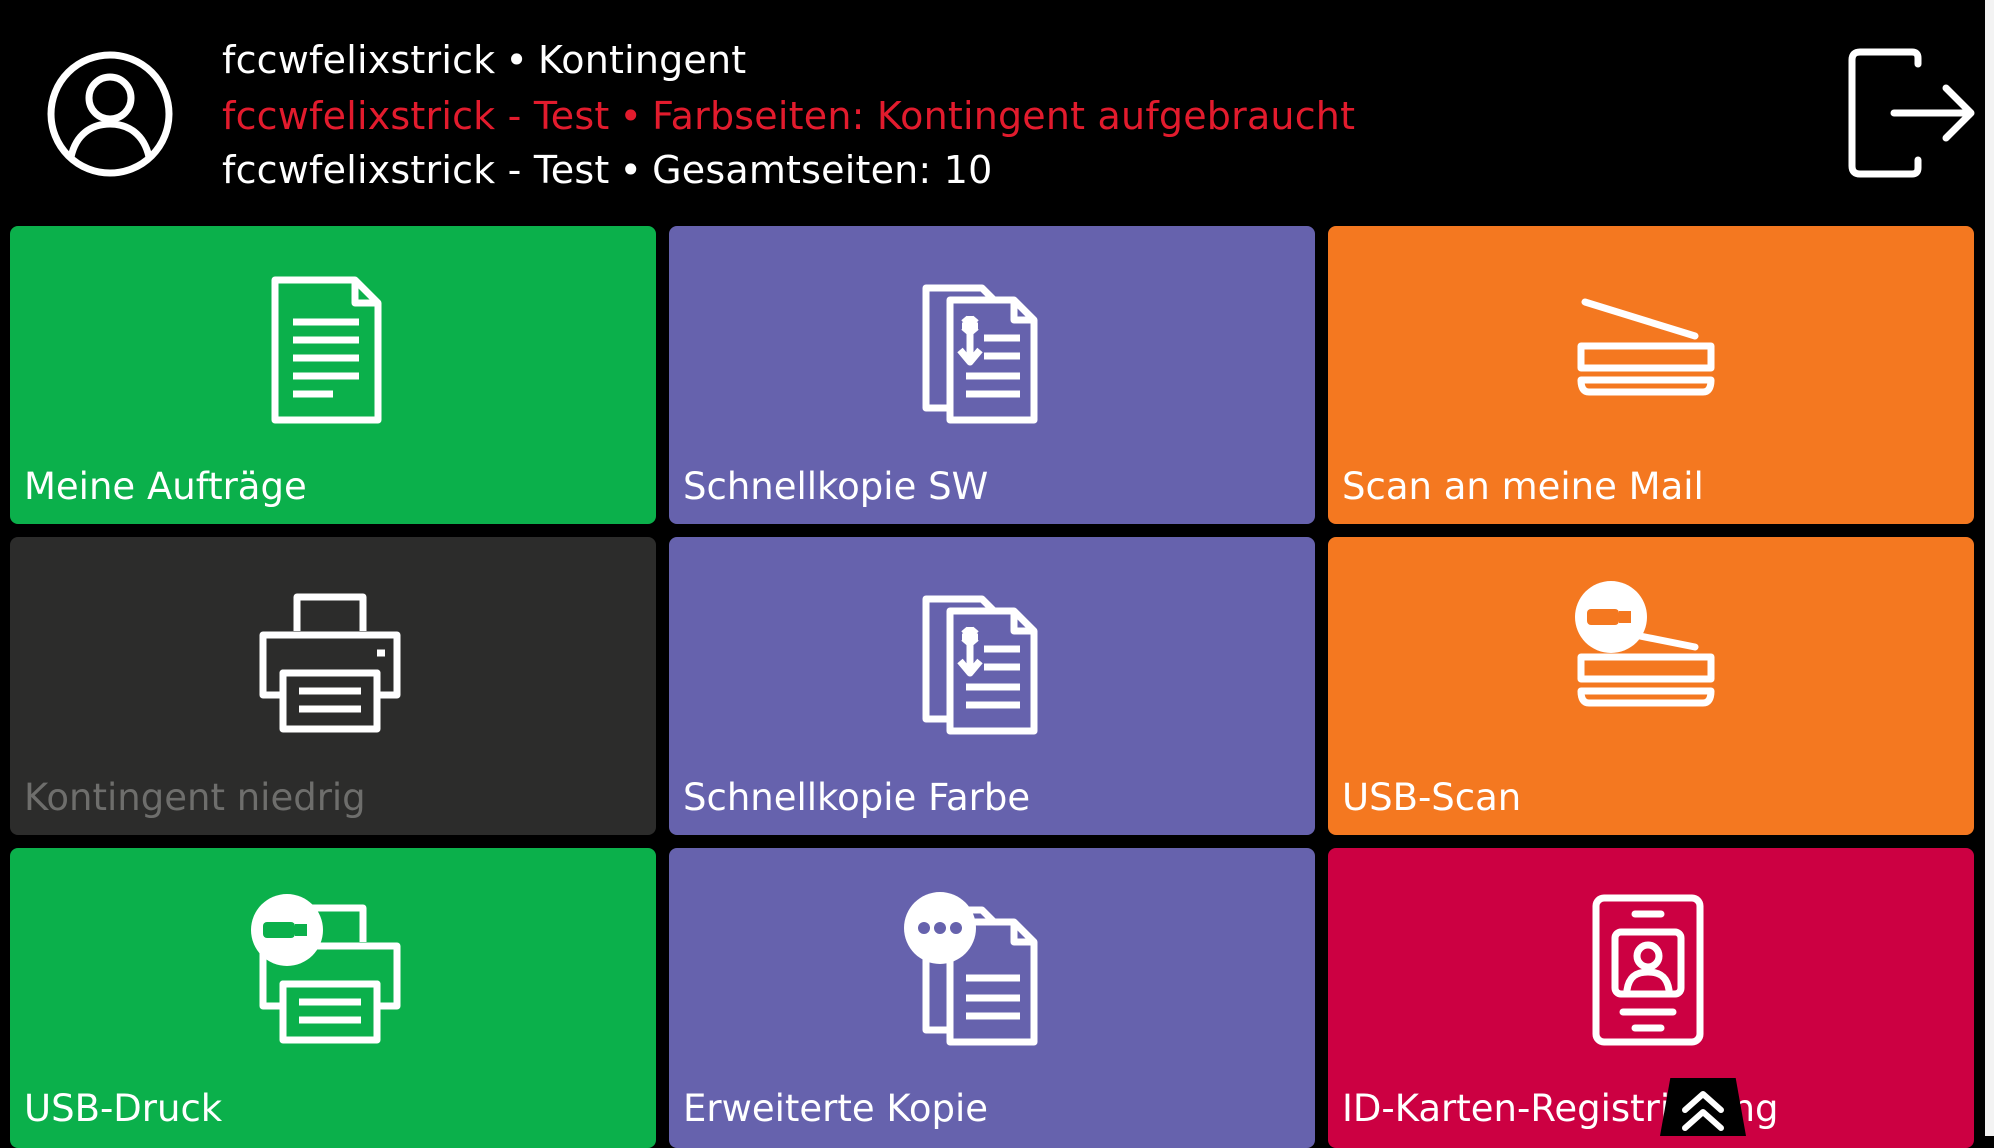 Image resolution: width=1994 pixels, height=1148 pixels. I want to click on tile-label: Kontingent niedrig, so click(195, 797).